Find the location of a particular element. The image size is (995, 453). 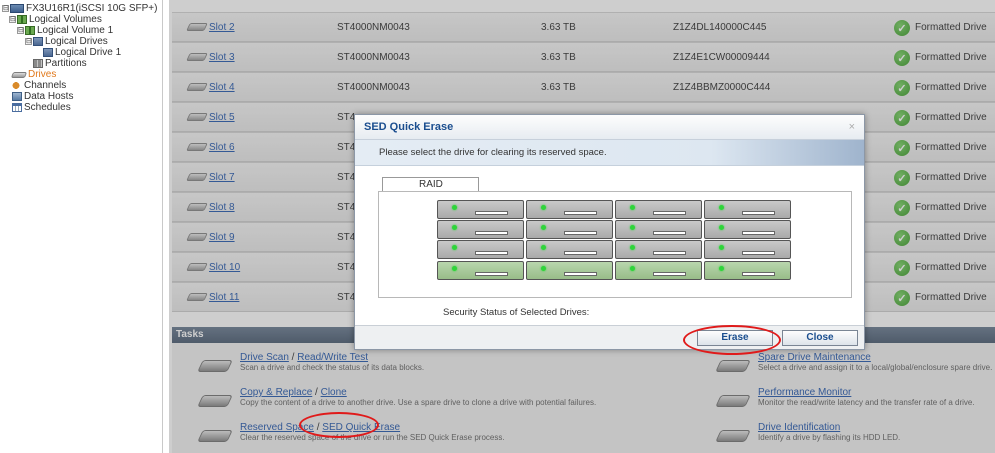

security-status-label: Security Status of Selected Drives: is located at coordinates (516, 312).